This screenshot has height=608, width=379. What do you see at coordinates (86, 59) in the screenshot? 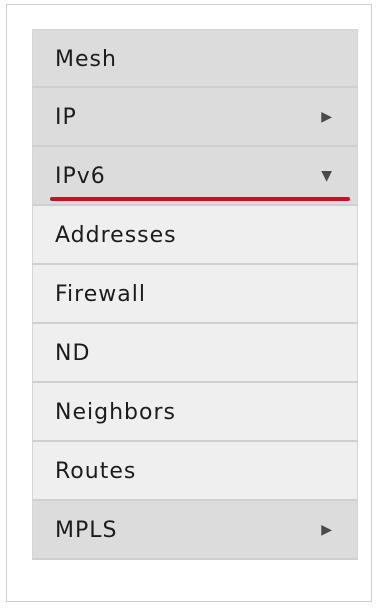
I see `menu-item-label: Mesh` at bounding box center [86, 59].